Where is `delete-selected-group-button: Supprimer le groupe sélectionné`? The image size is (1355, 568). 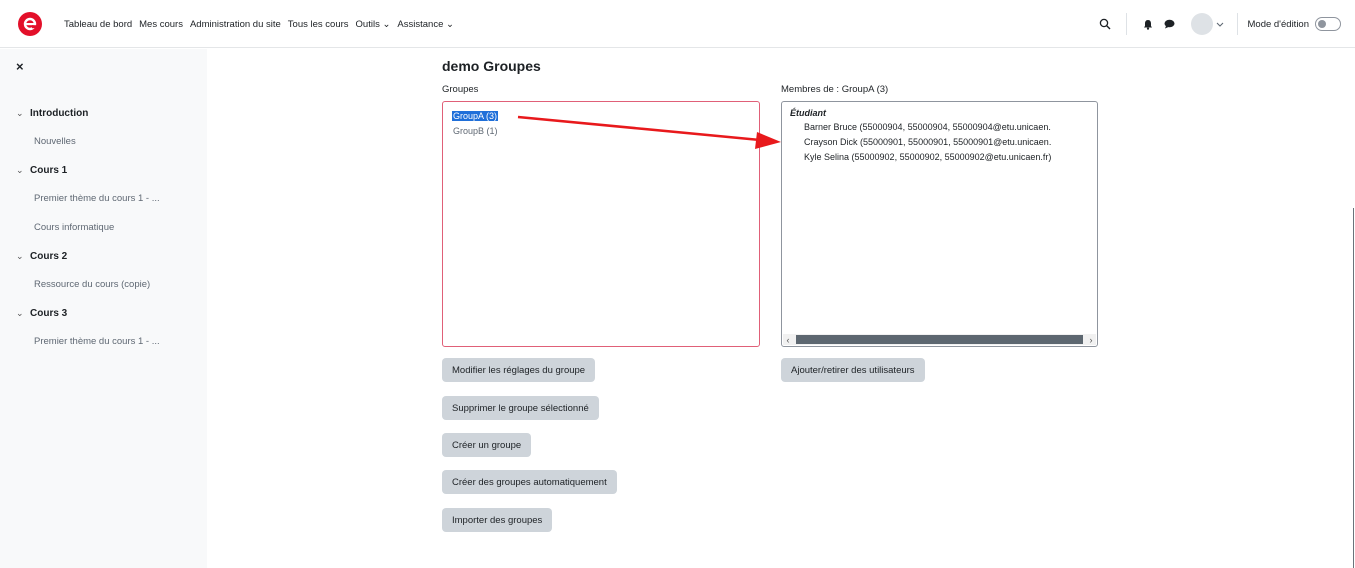
delete-selected-group-button: Supprimer le groupe sélectionné is located at coordinates (520, 408).